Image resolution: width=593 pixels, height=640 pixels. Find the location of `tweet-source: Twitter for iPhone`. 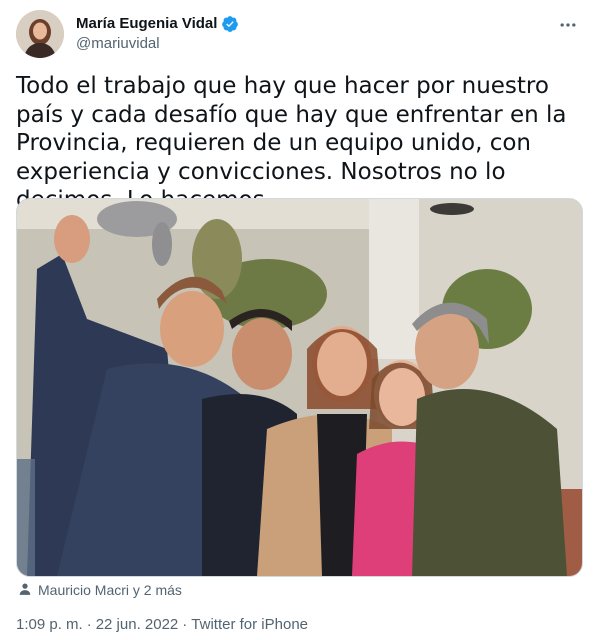

tweet-source: Twitter for iPhone is located at coordinates (249, 624).